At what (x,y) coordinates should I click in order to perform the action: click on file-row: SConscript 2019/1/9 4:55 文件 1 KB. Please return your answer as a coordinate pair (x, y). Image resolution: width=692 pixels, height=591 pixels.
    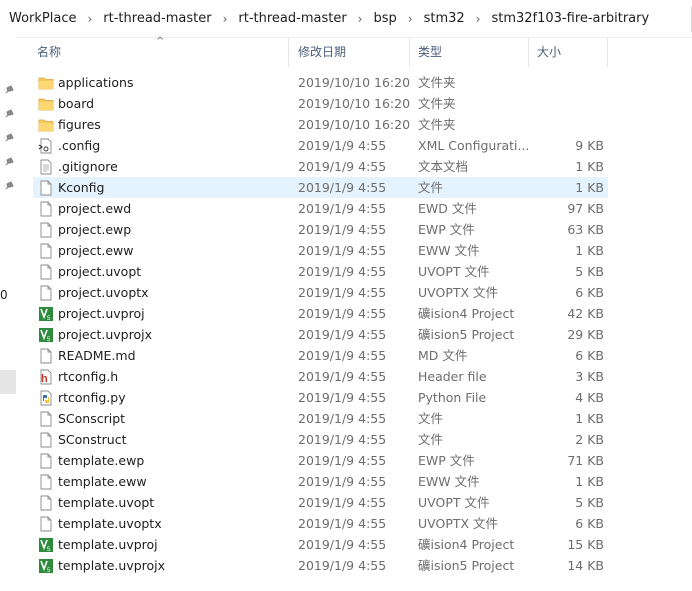
    Looking at the image, I should click on (320, 418).